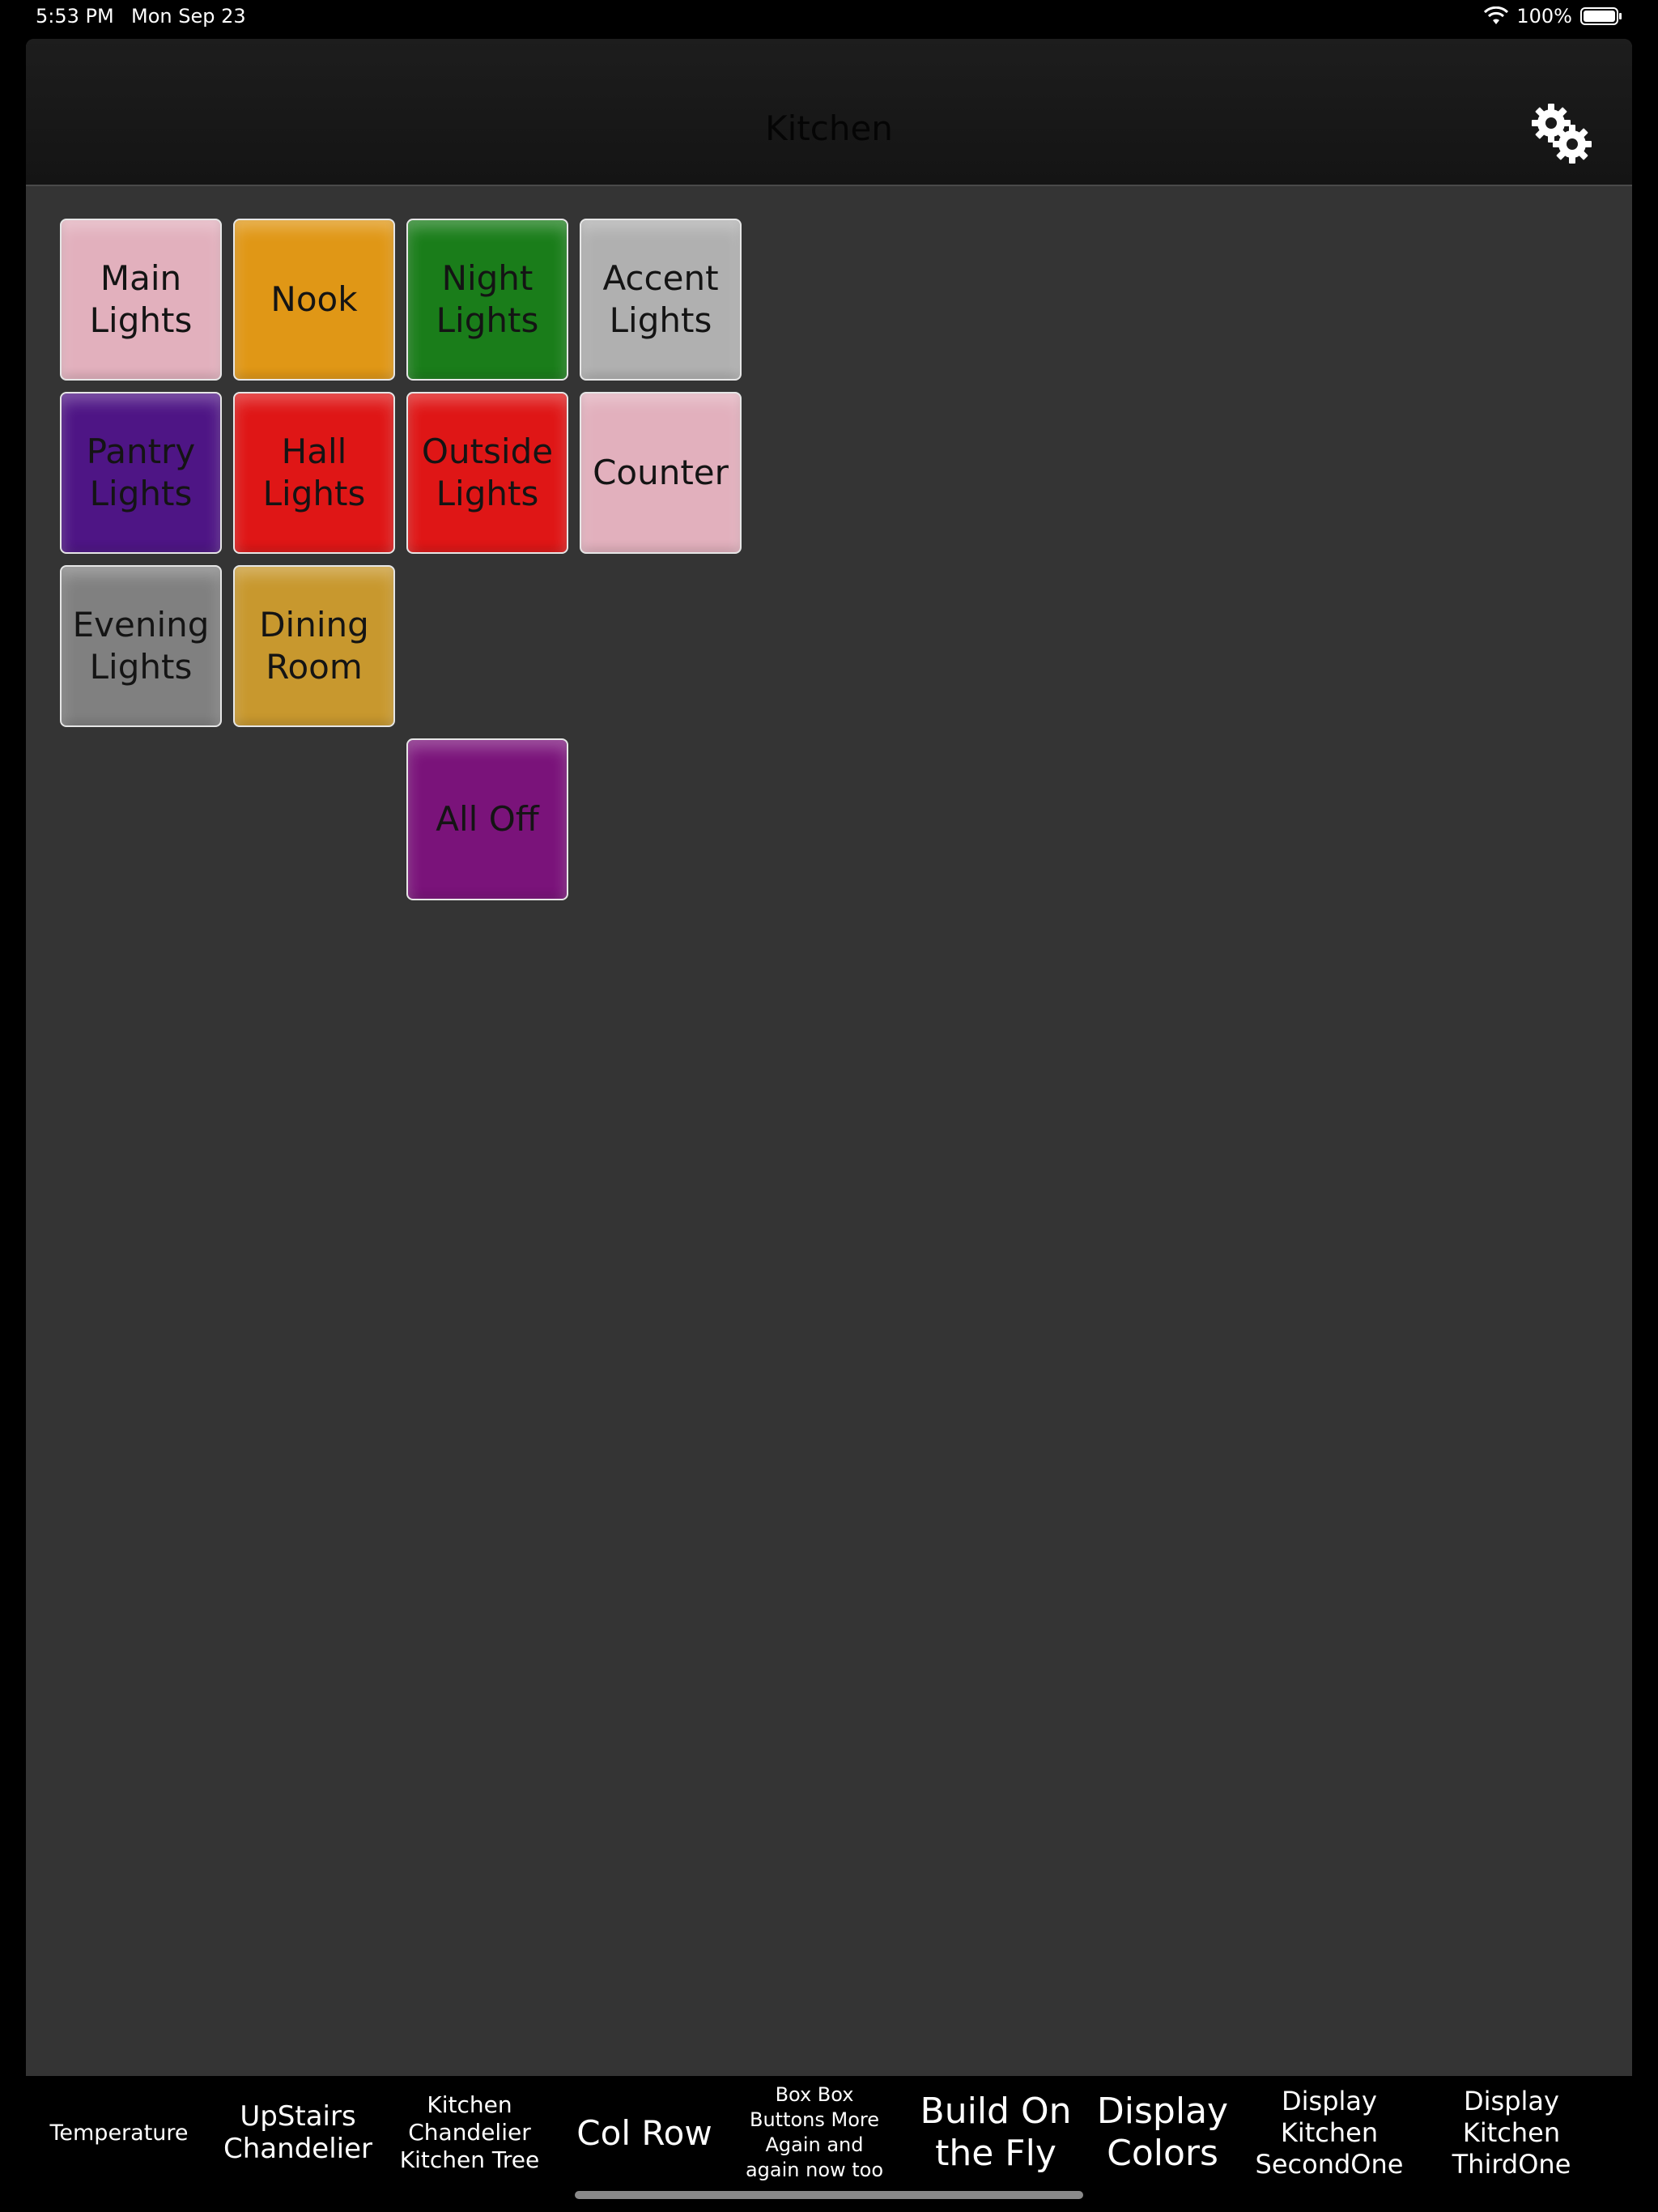 The width and height of the screenshot is (1658, 2212). What do you see at coordinates (1329, 2132) in the screenshot?
I see `tab-display-kitchen-secondone: Display Kitchen SecondOne` at bounding box center [1329, 2132].